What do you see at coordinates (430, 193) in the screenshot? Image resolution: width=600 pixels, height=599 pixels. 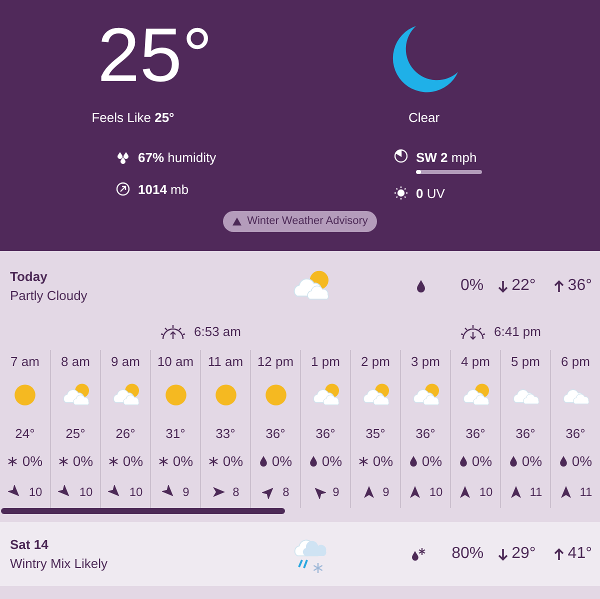 I see `uv-index: 0 UV` at bounding box center [430, 193].